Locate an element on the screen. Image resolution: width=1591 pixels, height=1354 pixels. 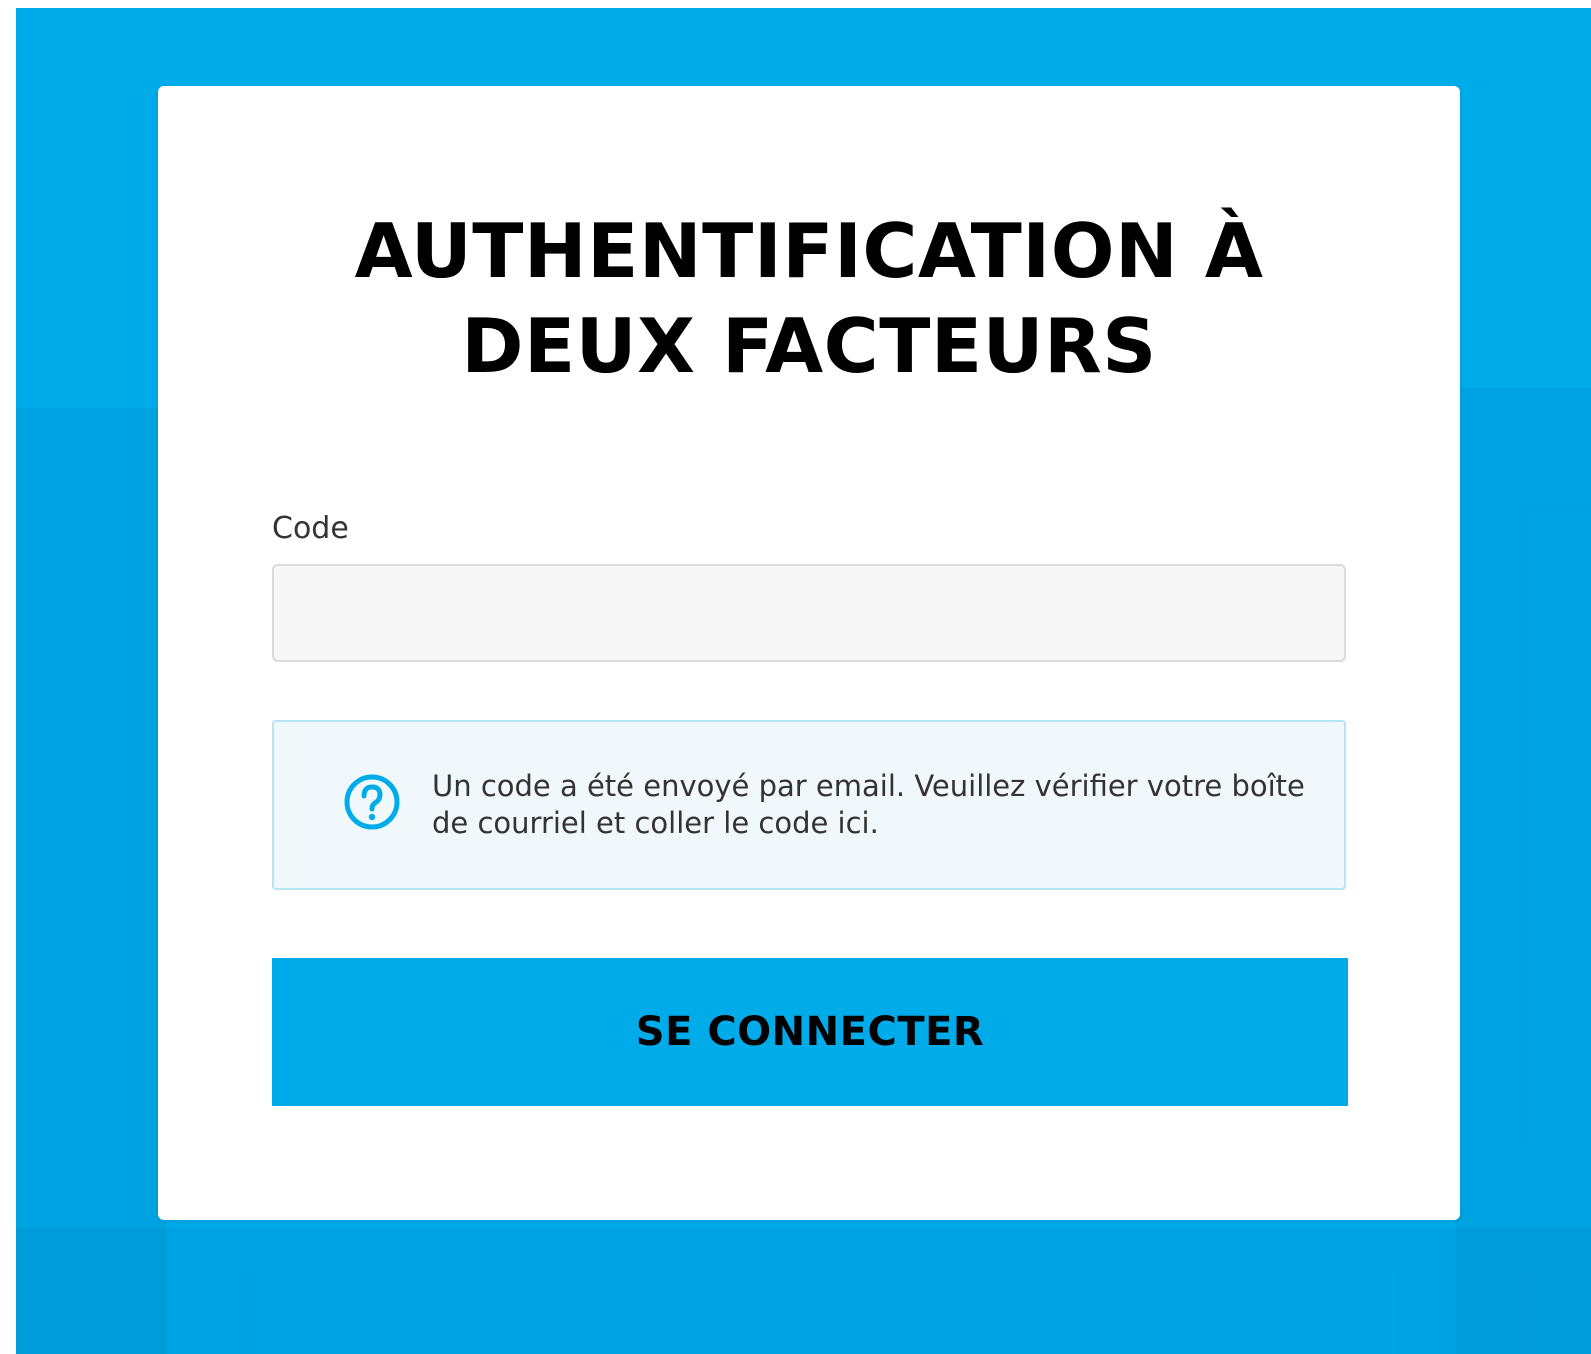
code-input is located at coordinates (809, 613).